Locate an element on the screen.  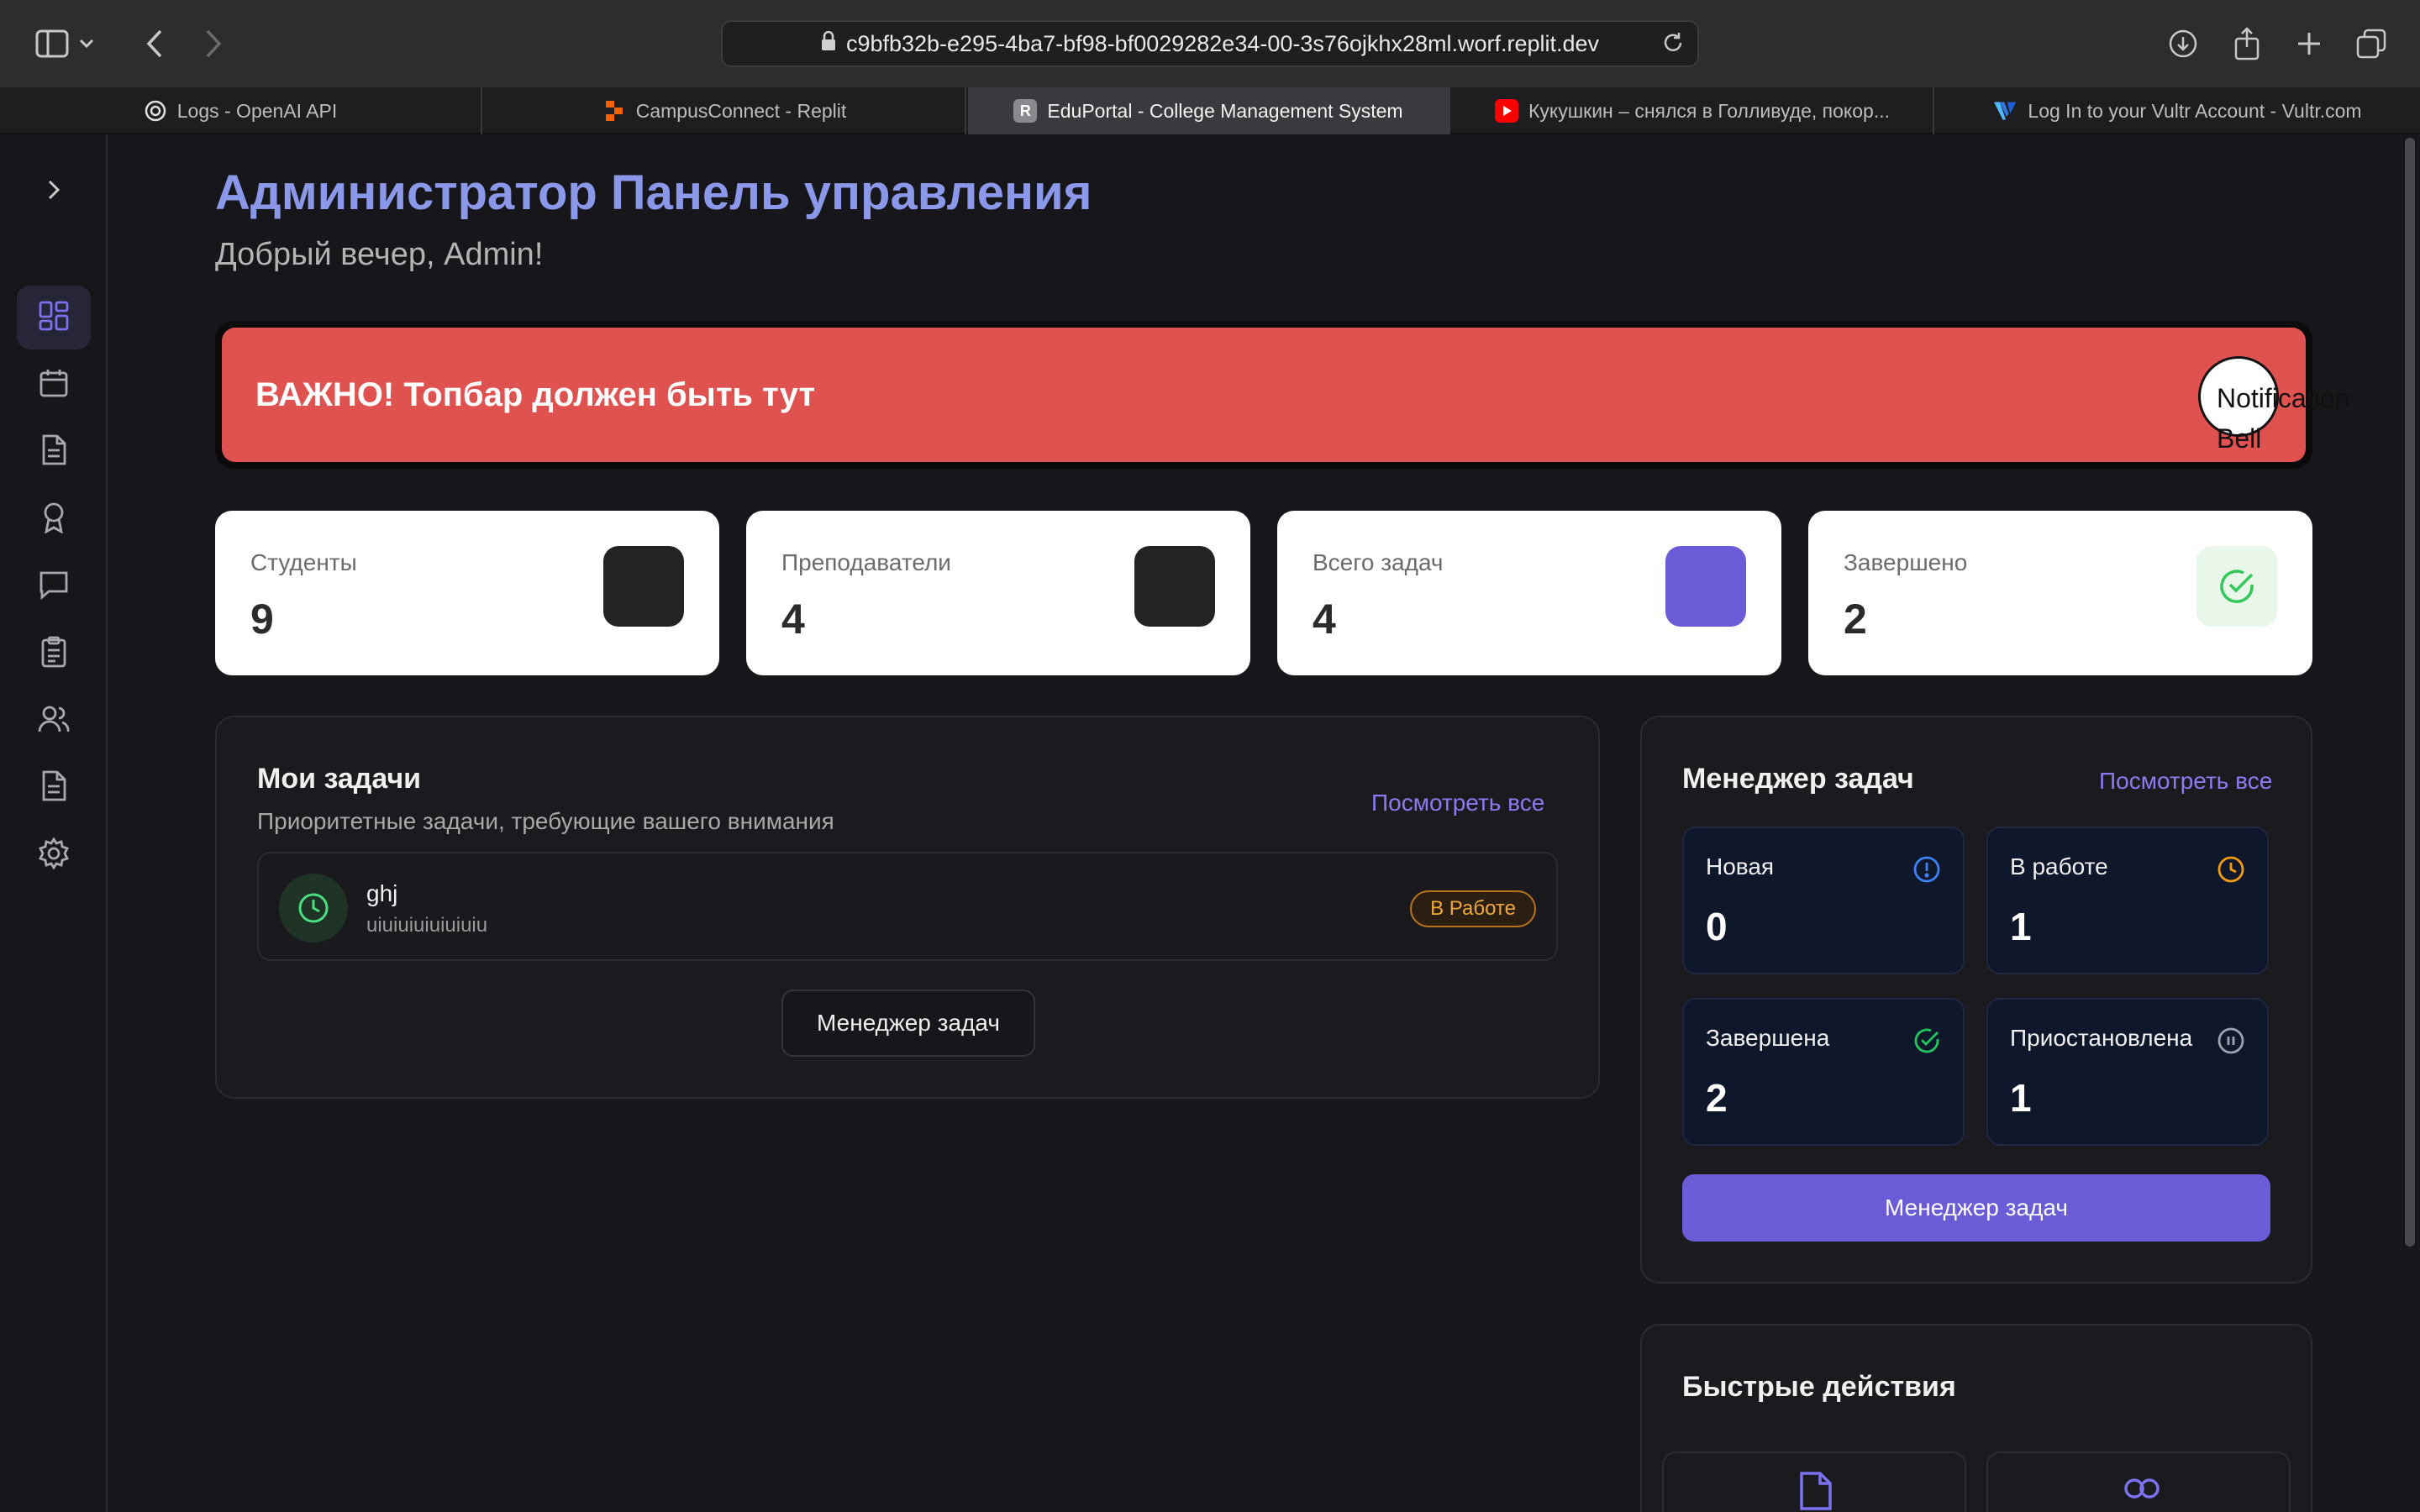
new-tab-icon is located at coordinates (2309, 43).